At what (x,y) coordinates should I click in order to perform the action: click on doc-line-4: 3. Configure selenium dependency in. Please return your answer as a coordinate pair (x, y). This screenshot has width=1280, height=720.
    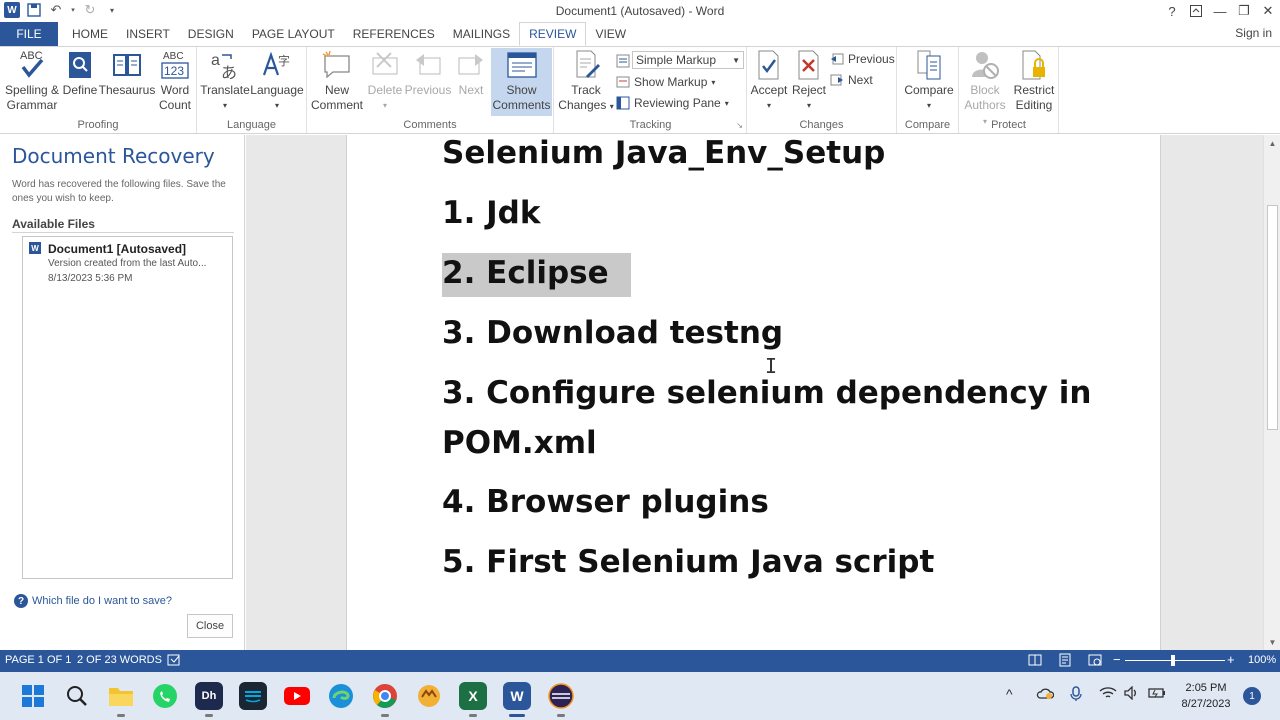
    Looking at the image, I should click on (767, 393).